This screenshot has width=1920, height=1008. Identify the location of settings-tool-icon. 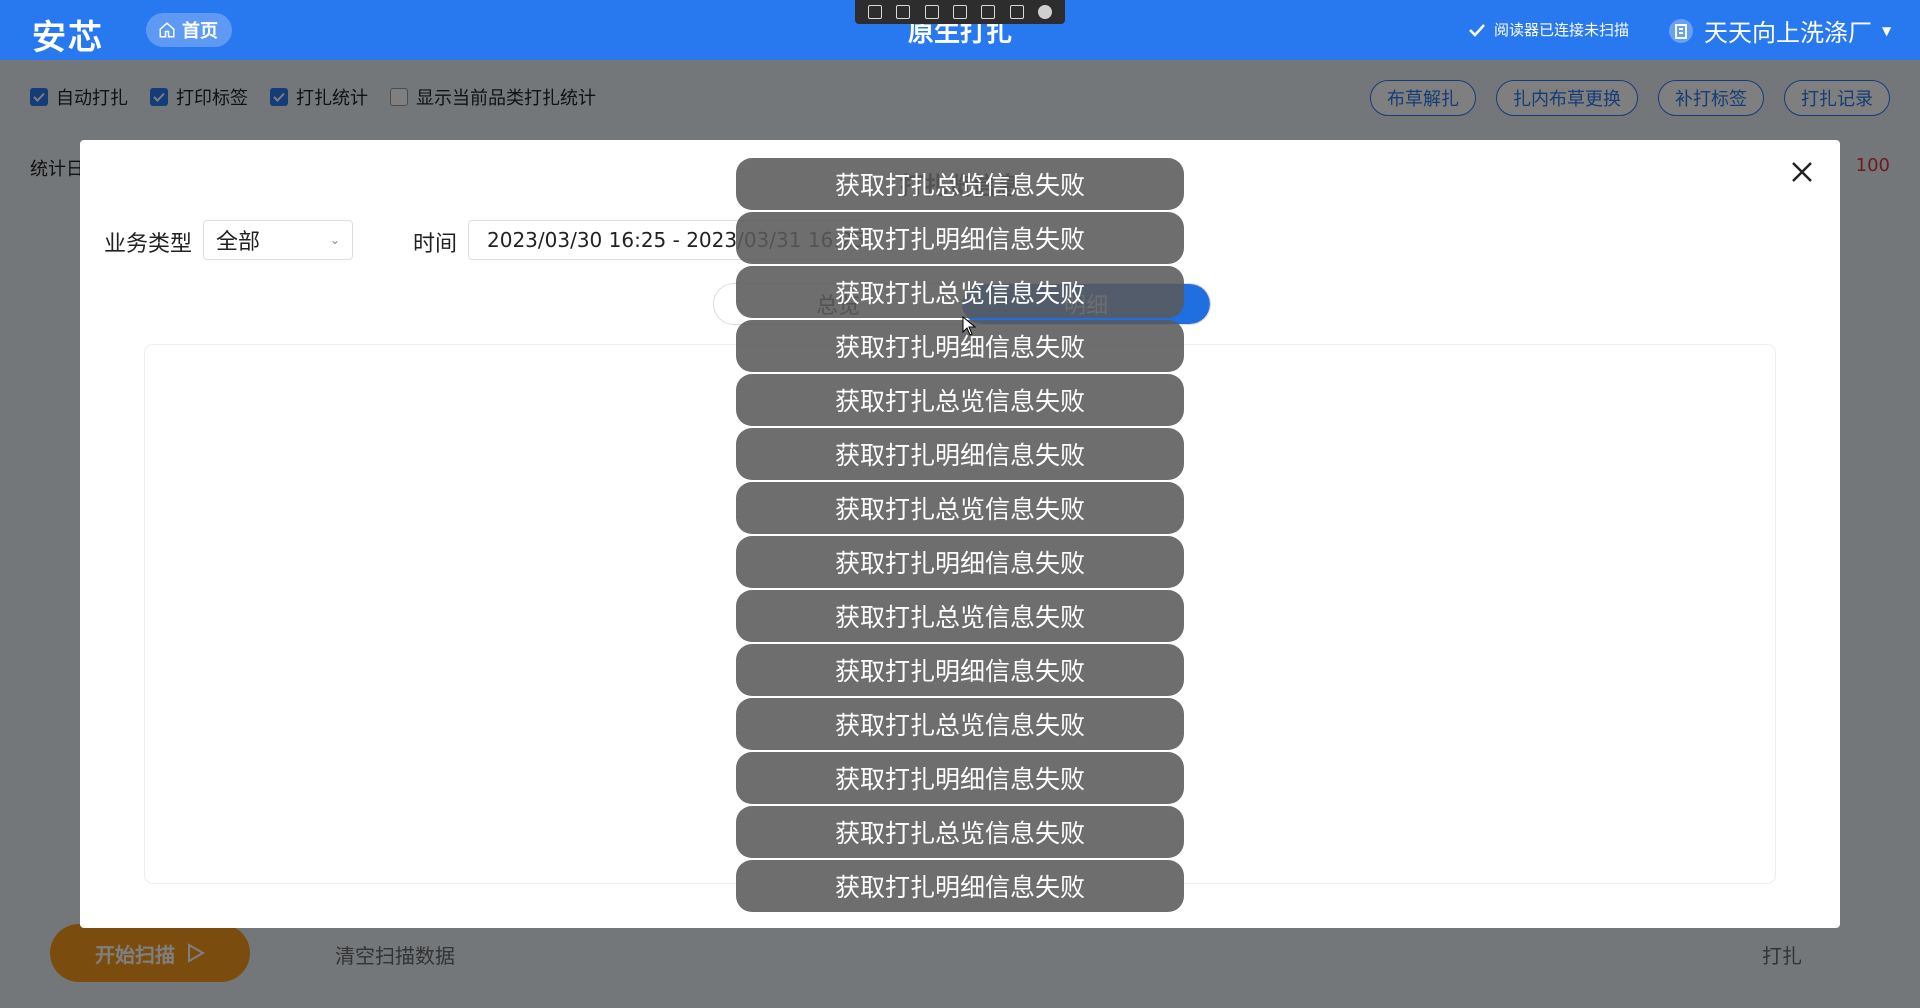
(1016, 12).